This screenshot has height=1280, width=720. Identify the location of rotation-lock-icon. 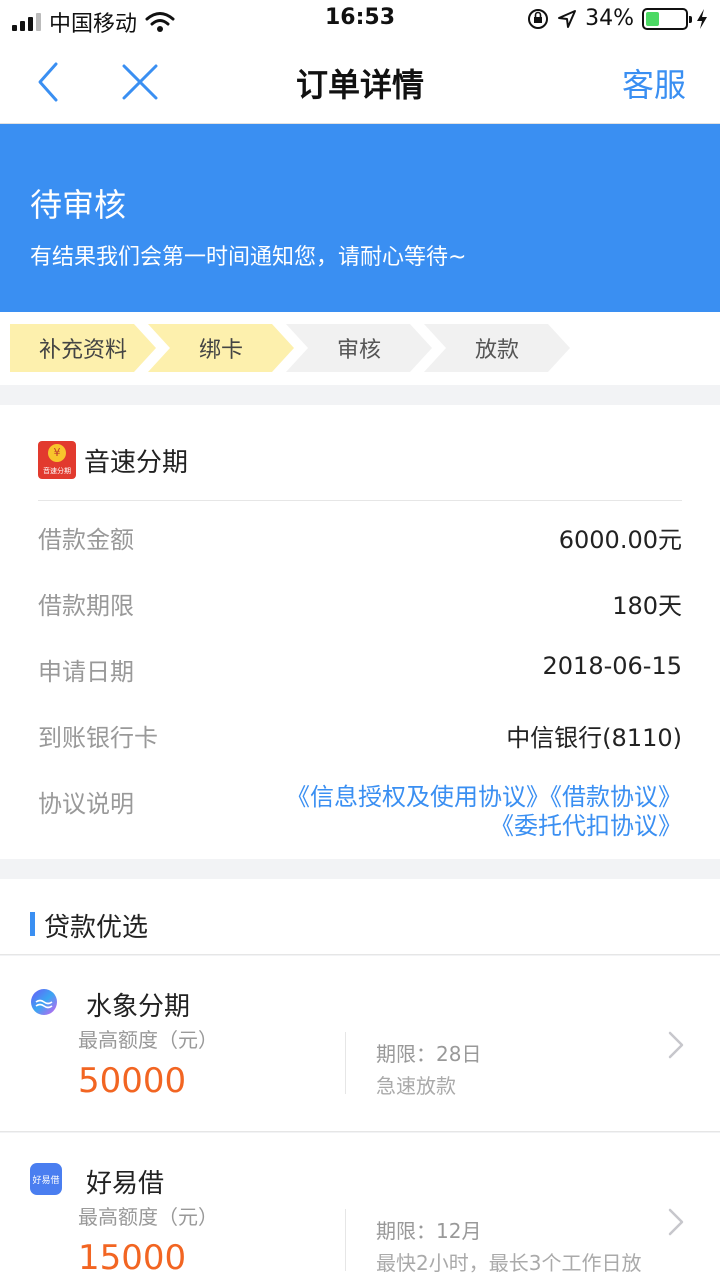
(538, 18).